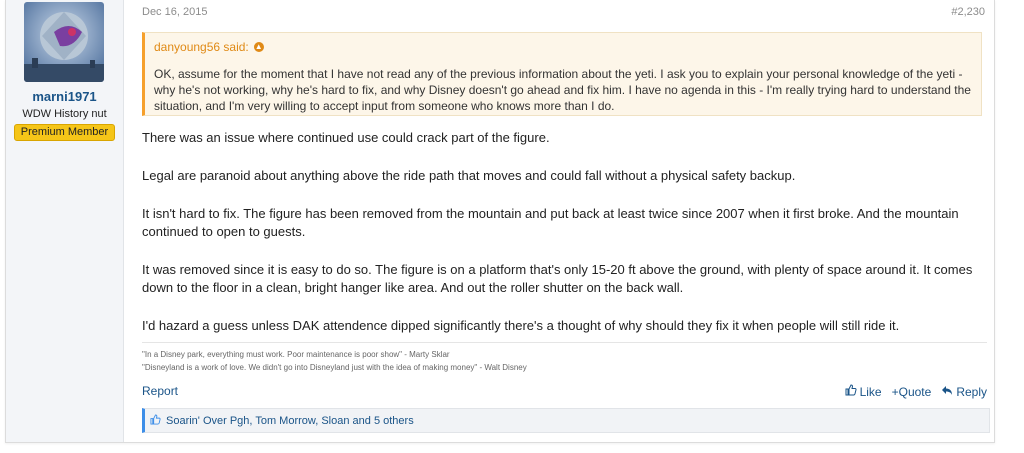 The height and width of the screenshot is (453, 1024). Describe the element at coordinates (947, 391) in the screenshot. I see `reply-icon` at that location.